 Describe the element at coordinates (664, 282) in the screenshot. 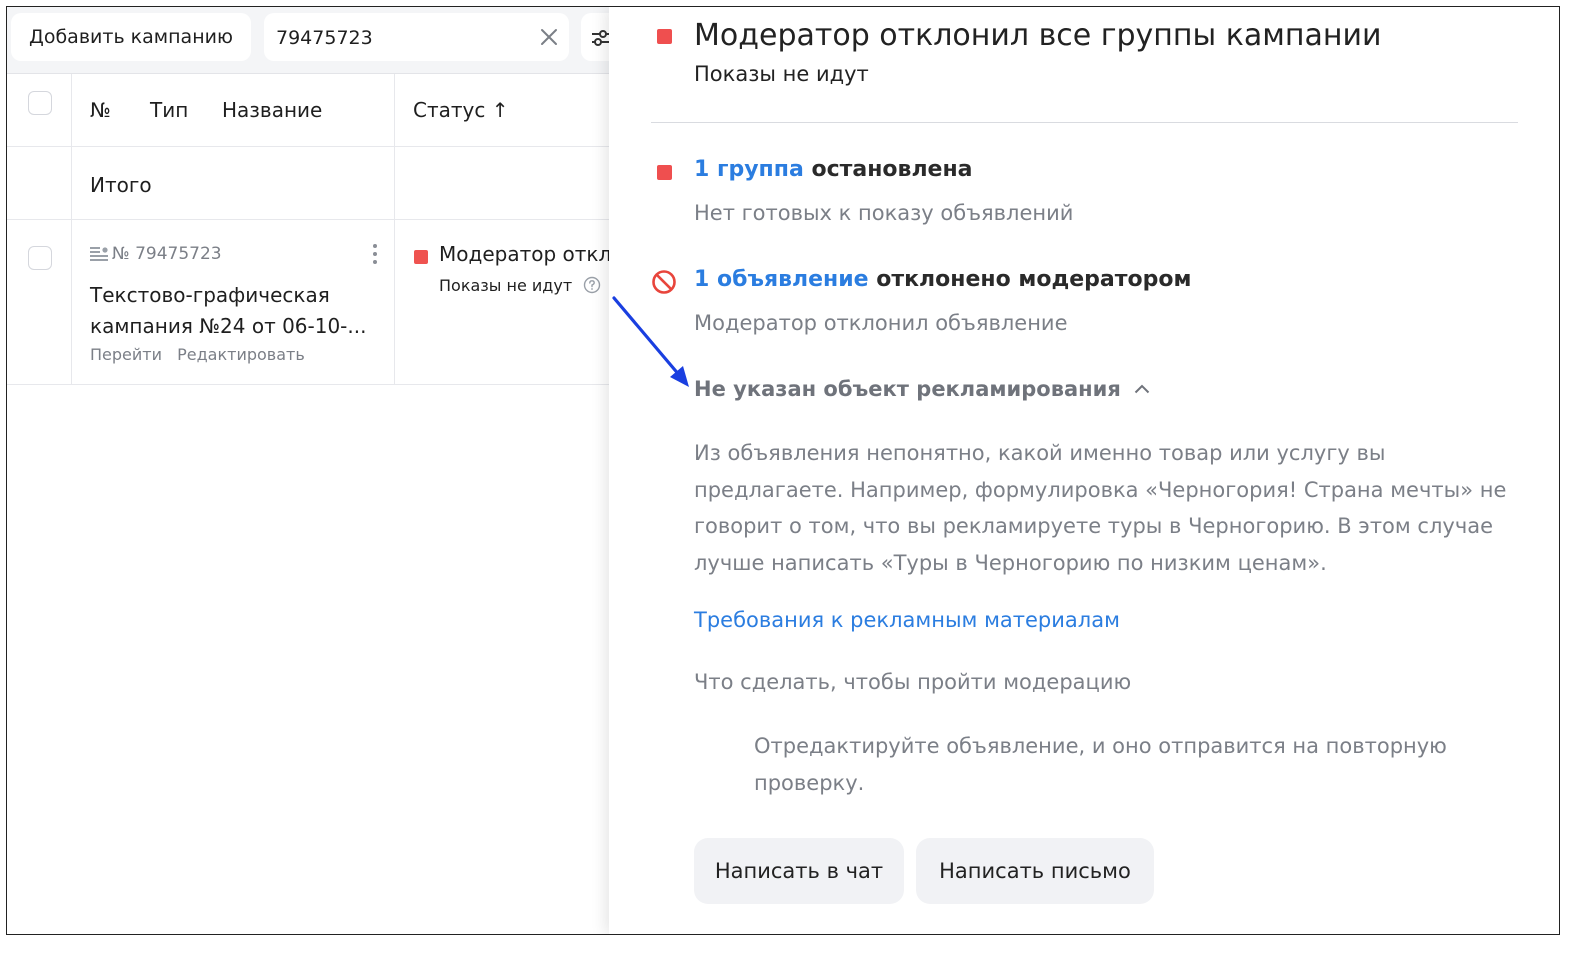

I see `ban-icon` at that location.